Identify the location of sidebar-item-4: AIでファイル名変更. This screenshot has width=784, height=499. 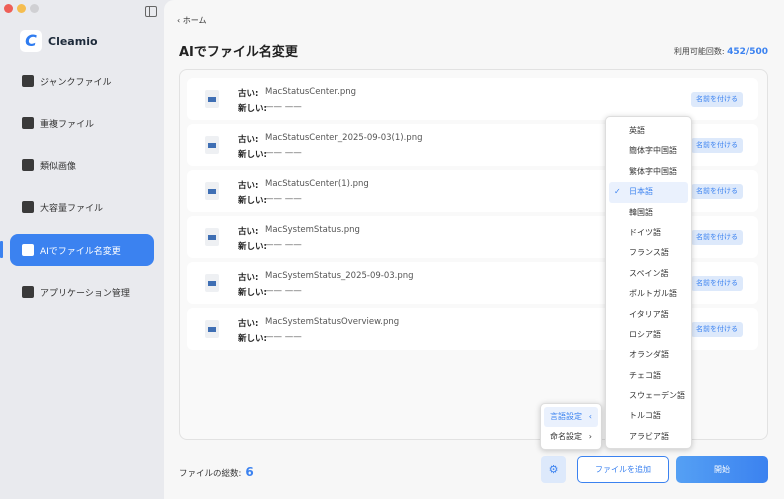
(82, 250).